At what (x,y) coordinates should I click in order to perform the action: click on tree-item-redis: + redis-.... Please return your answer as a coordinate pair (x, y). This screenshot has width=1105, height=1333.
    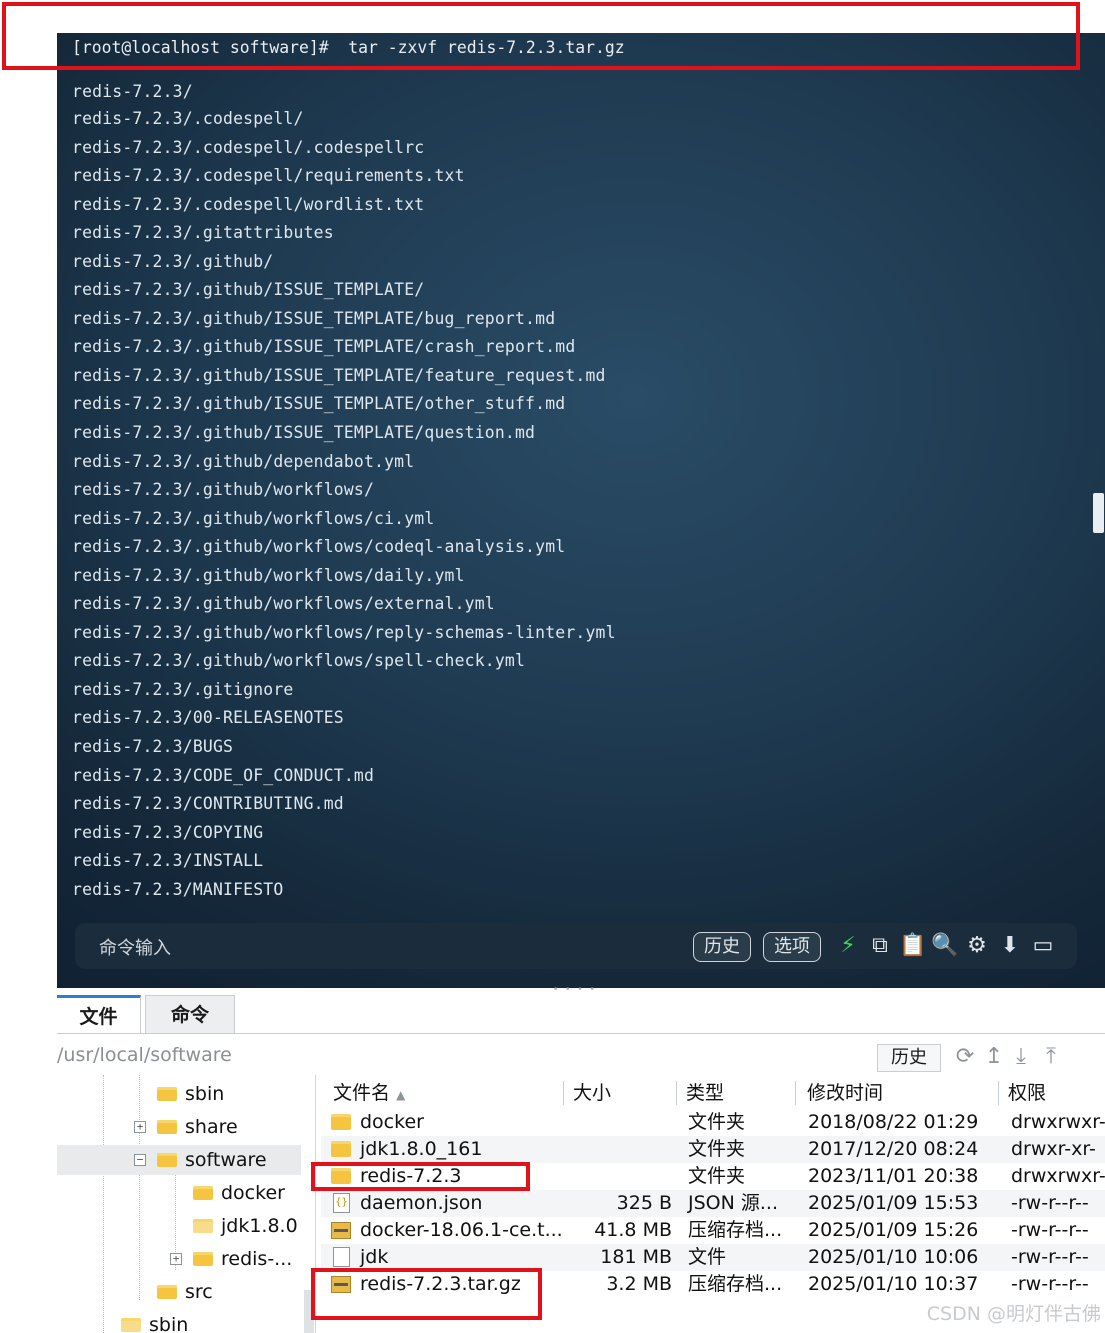
    Looking at the image, I should click on (179, 1259).